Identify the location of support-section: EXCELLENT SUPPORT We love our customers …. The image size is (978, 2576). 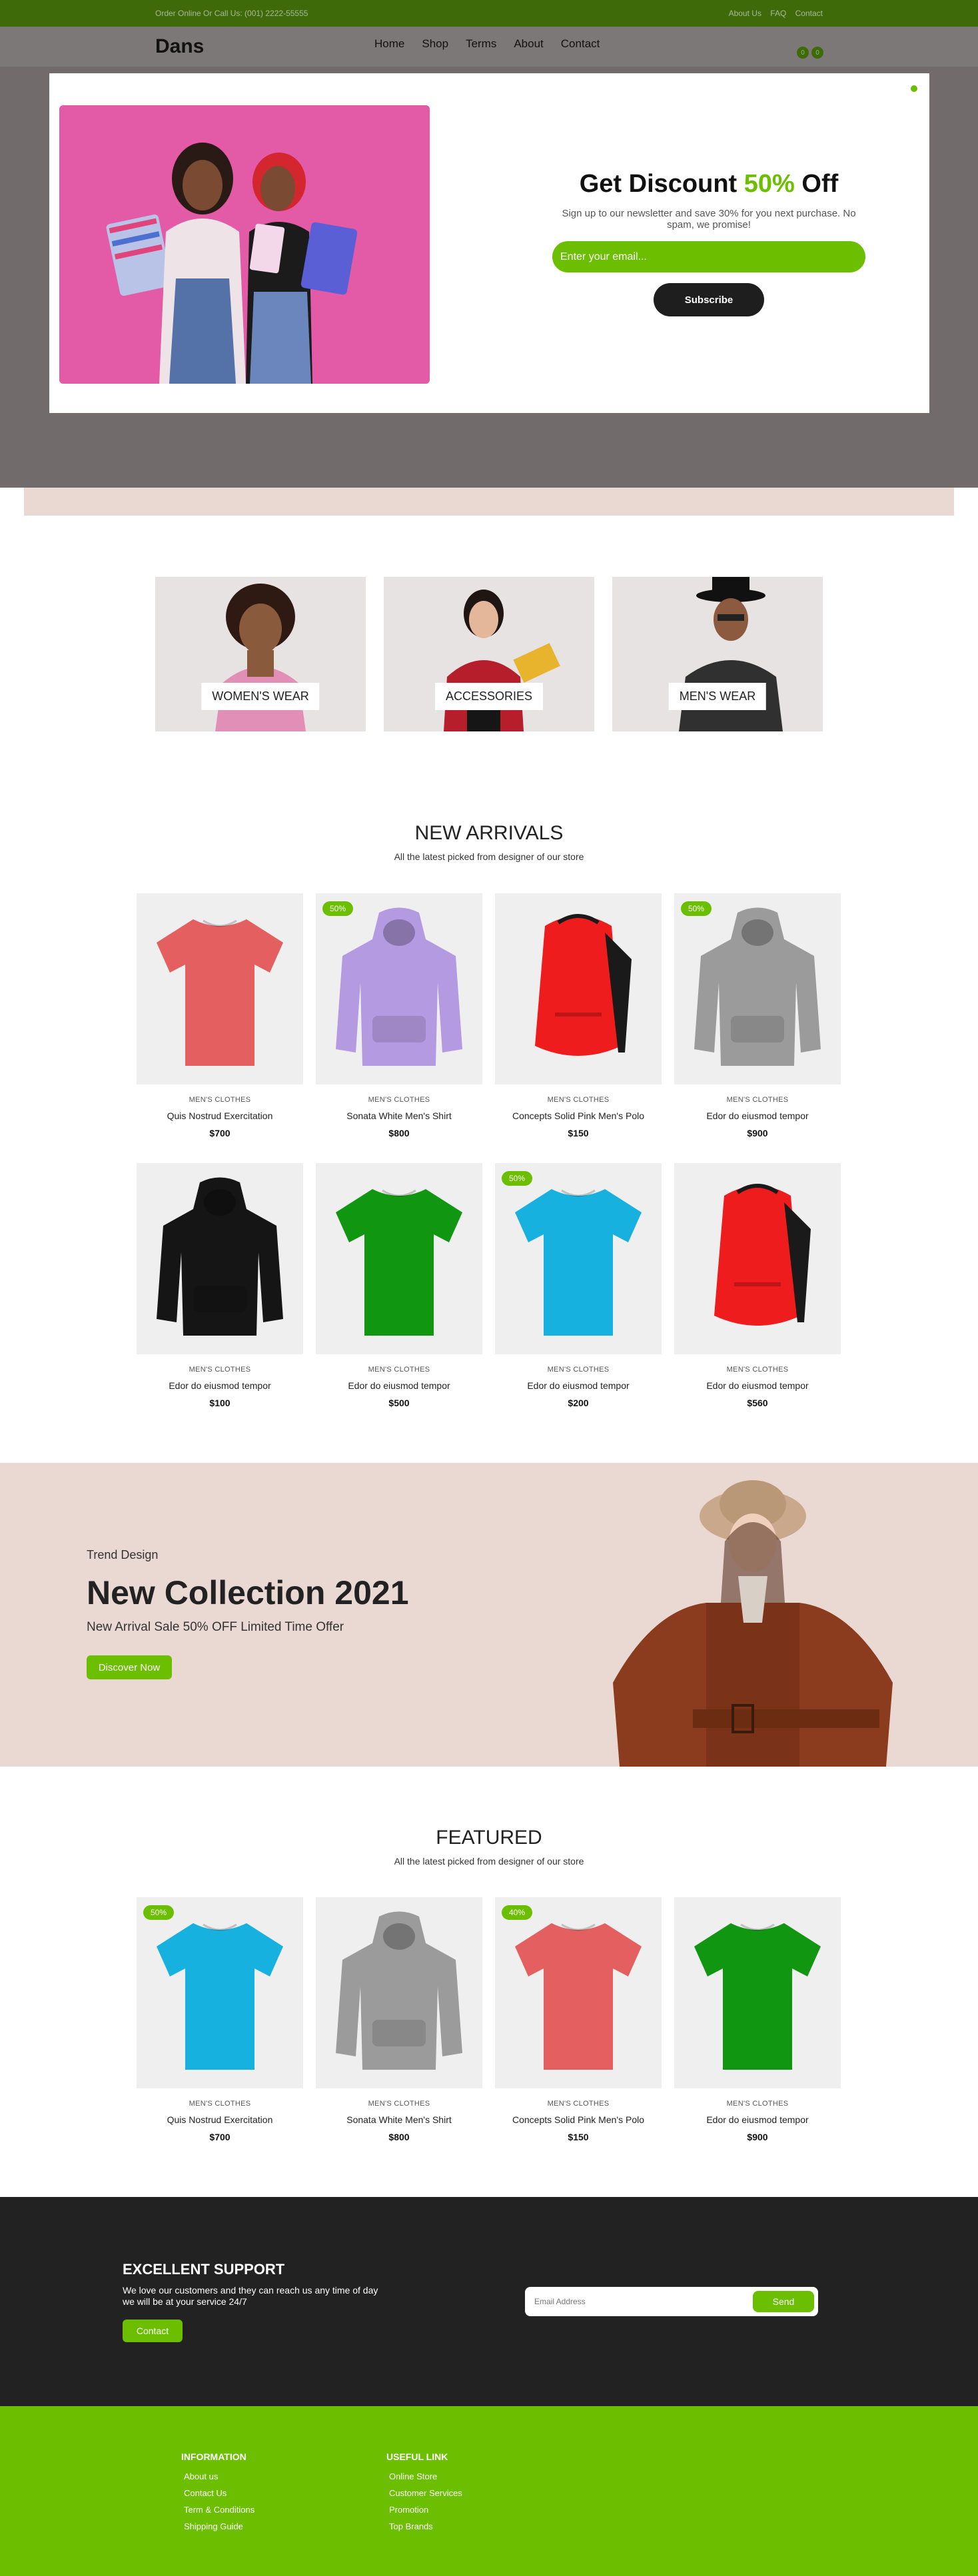
(489, 2302).